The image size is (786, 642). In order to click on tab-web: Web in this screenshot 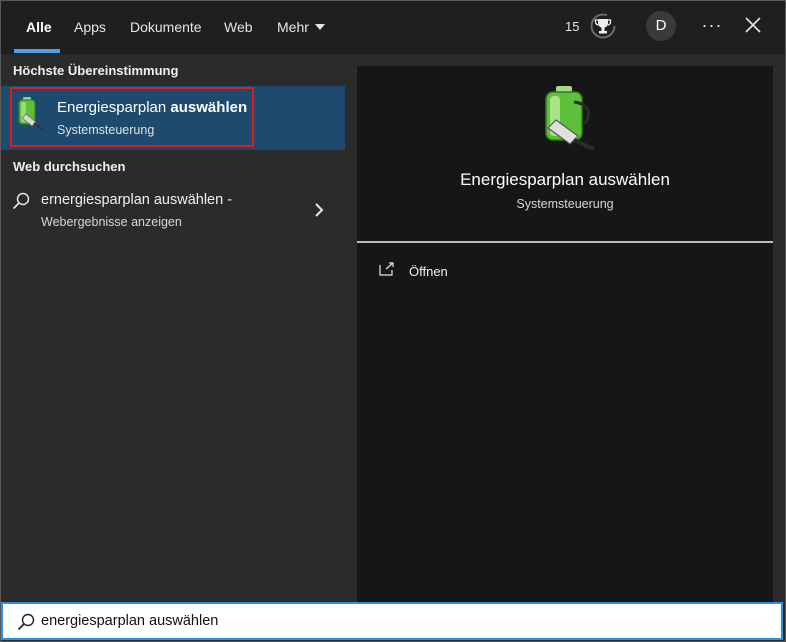, I will do `click(238, 27)`.